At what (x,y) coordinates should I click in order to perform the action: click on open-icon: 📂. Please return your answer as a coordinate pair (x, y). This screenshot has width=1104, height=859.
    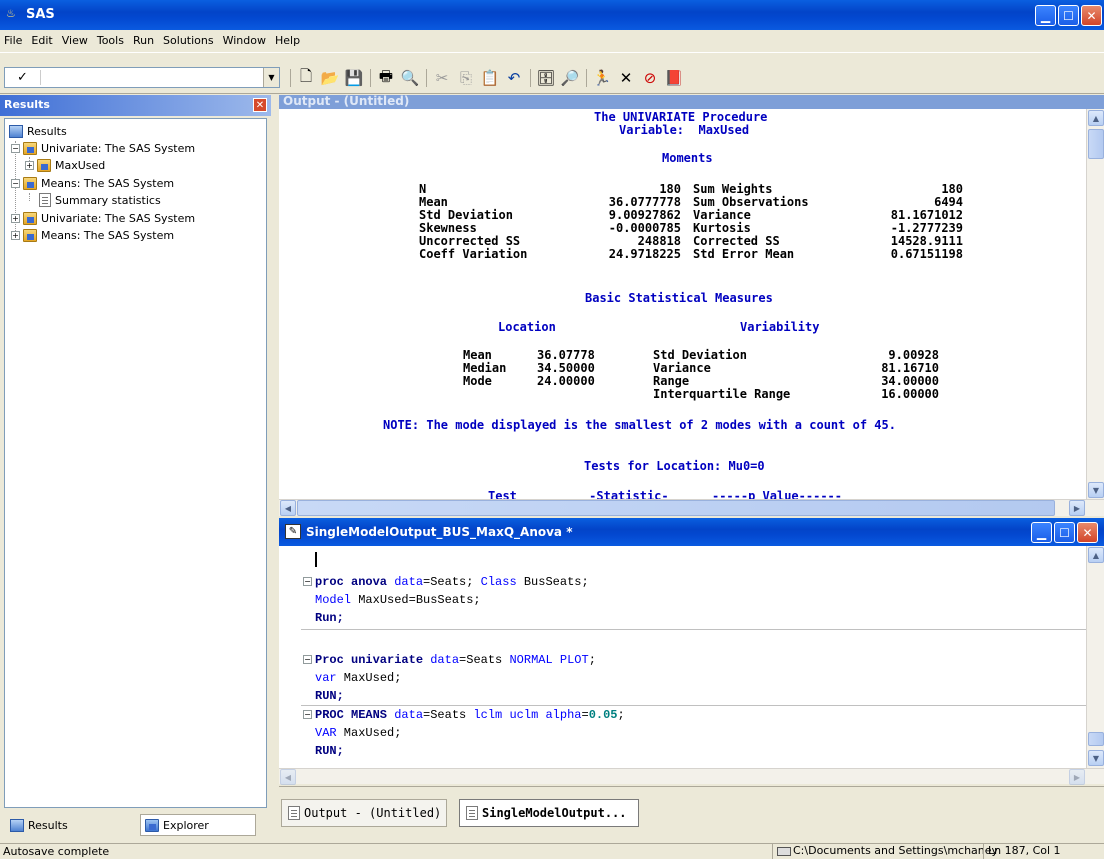
    Looking at the image, I should click on (330, 78).